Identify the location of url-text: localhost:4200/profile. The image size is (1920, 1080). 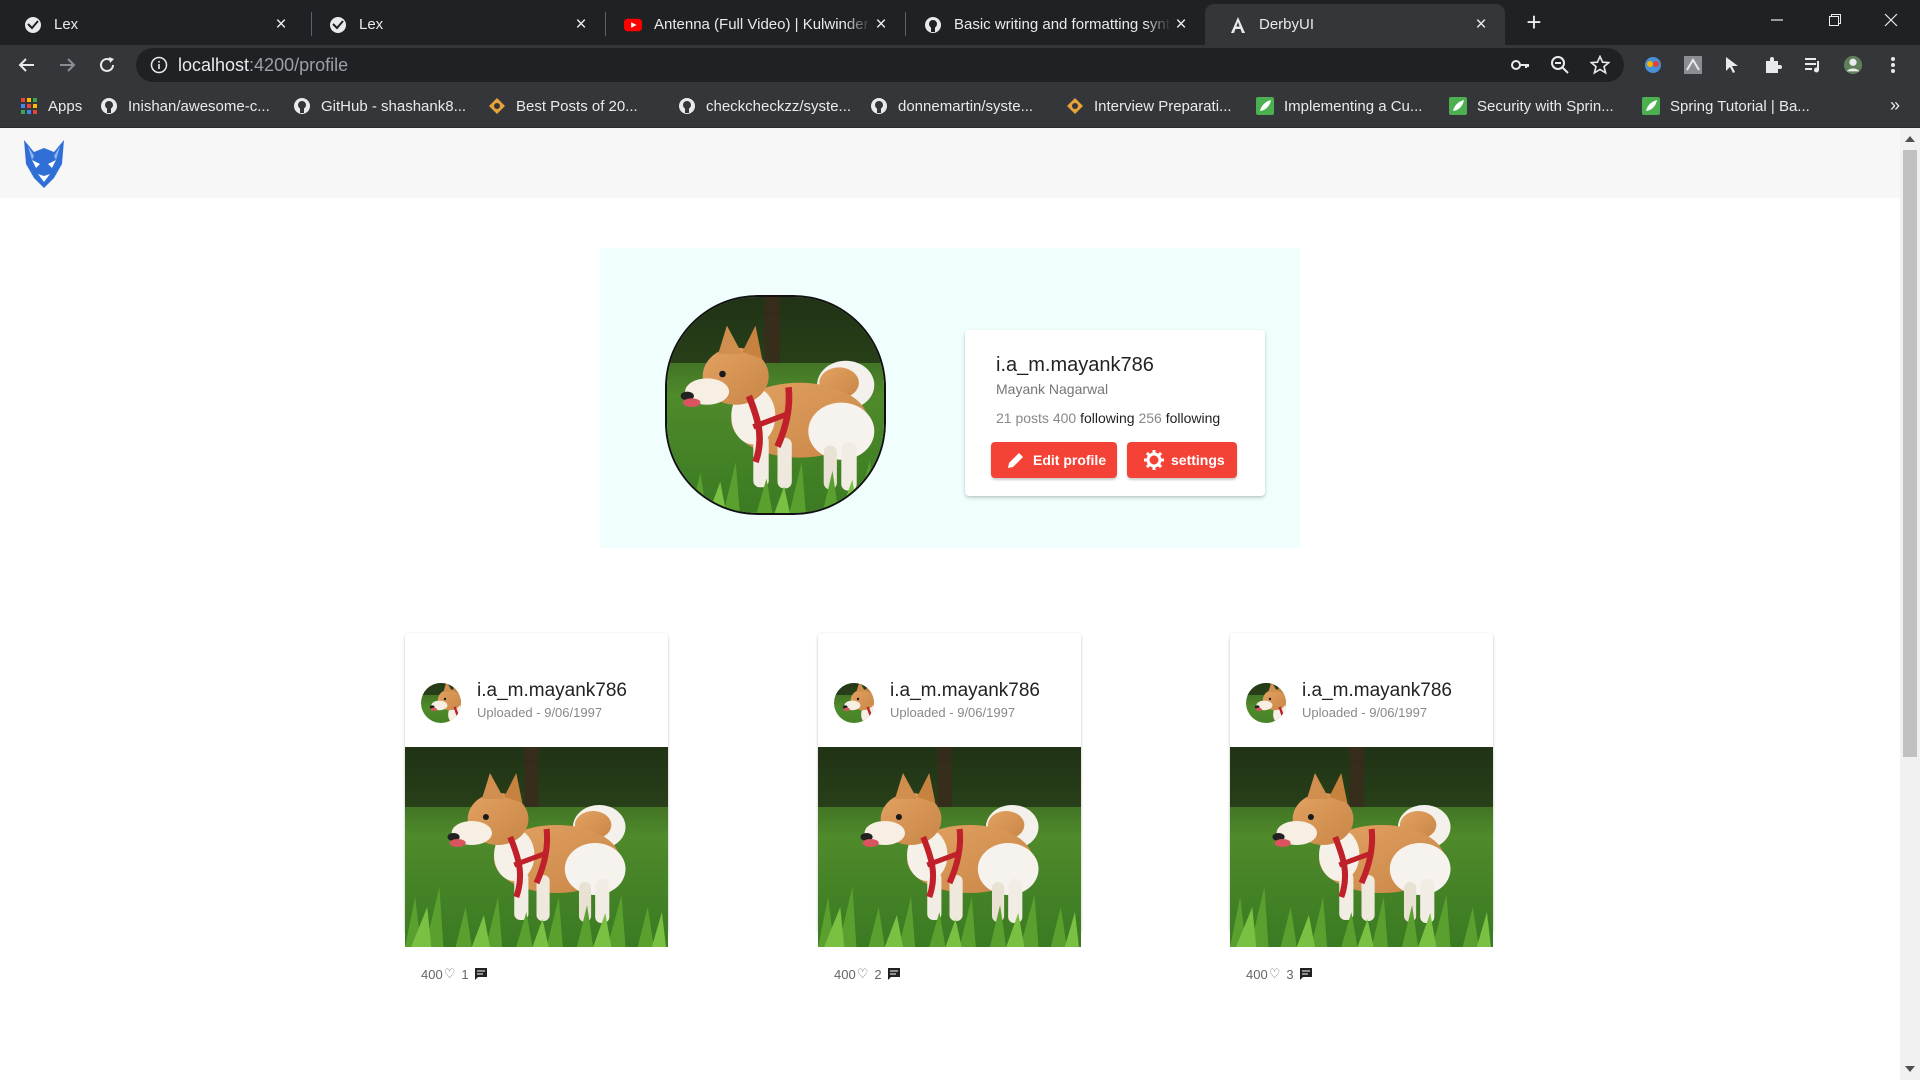
(263, 65).